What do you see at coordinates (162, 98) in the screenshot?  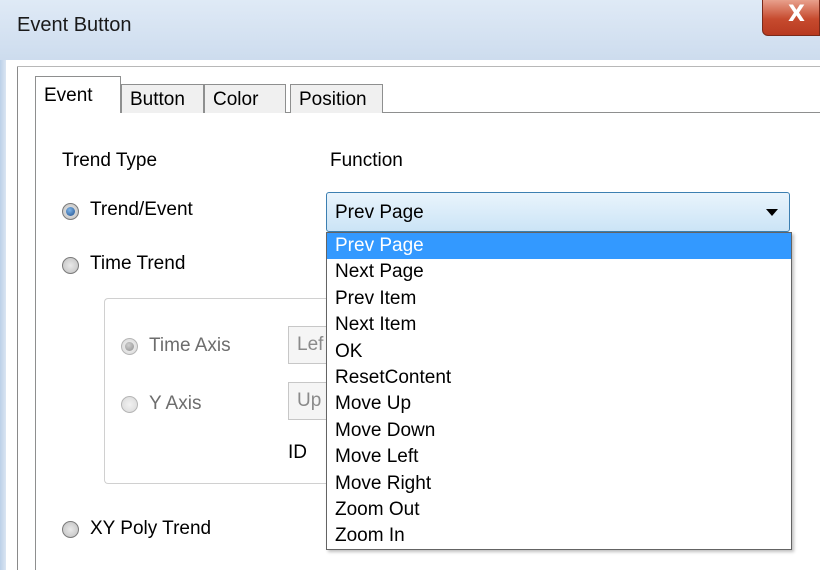 I see `tab-button: Button` at bounding box center [162, 98].